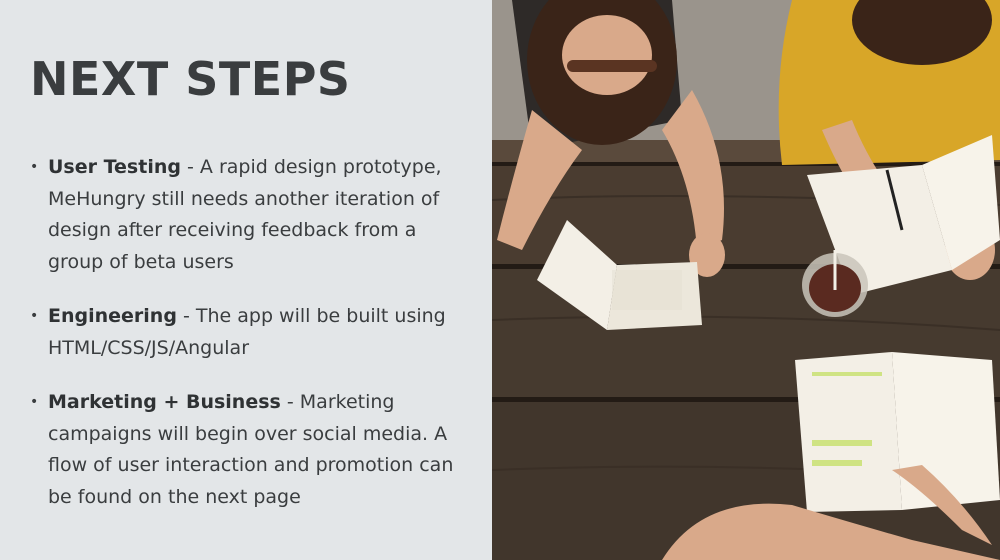 This screenshot has width=1000, height=560. What do you see at coordinates (114, 167) in the screenshot?
I see `bullet-term: User Testing` at bounding box center [114, 167].